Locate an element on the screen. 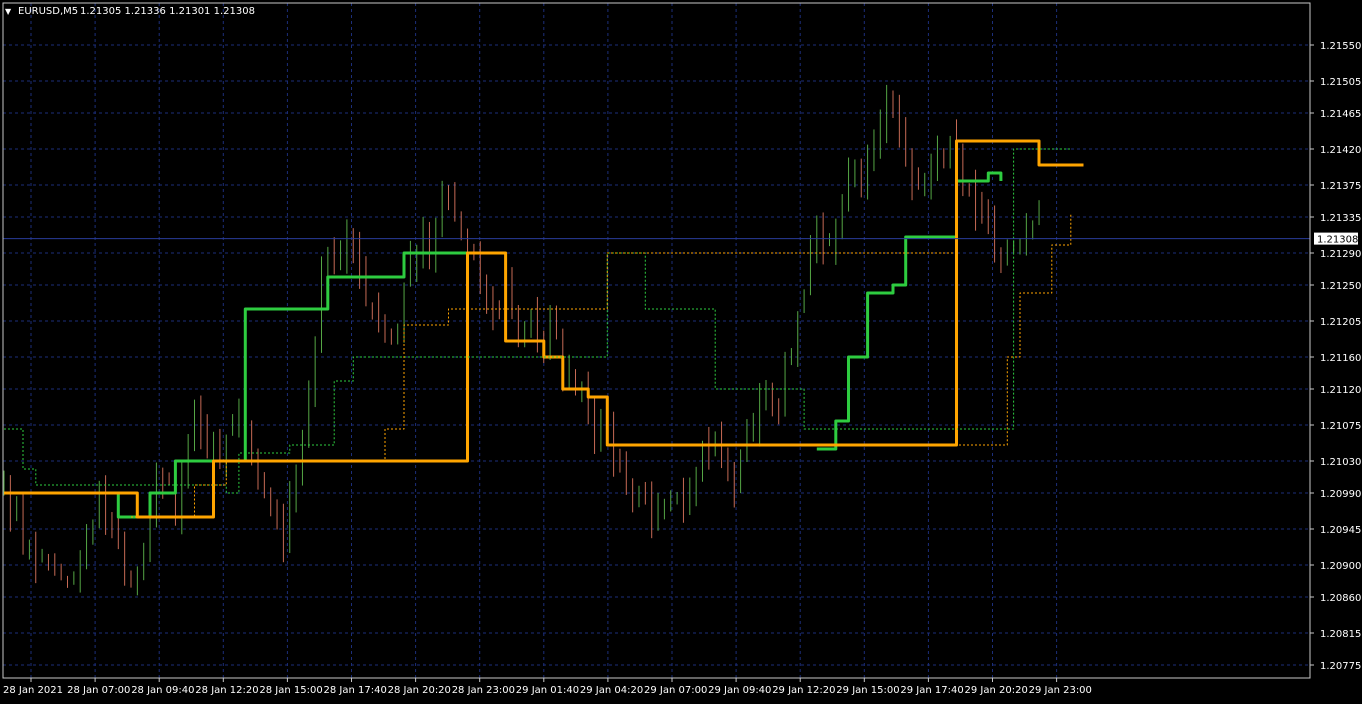  price-tick-label: 1.21420 is located at coordinates (1340, 150).